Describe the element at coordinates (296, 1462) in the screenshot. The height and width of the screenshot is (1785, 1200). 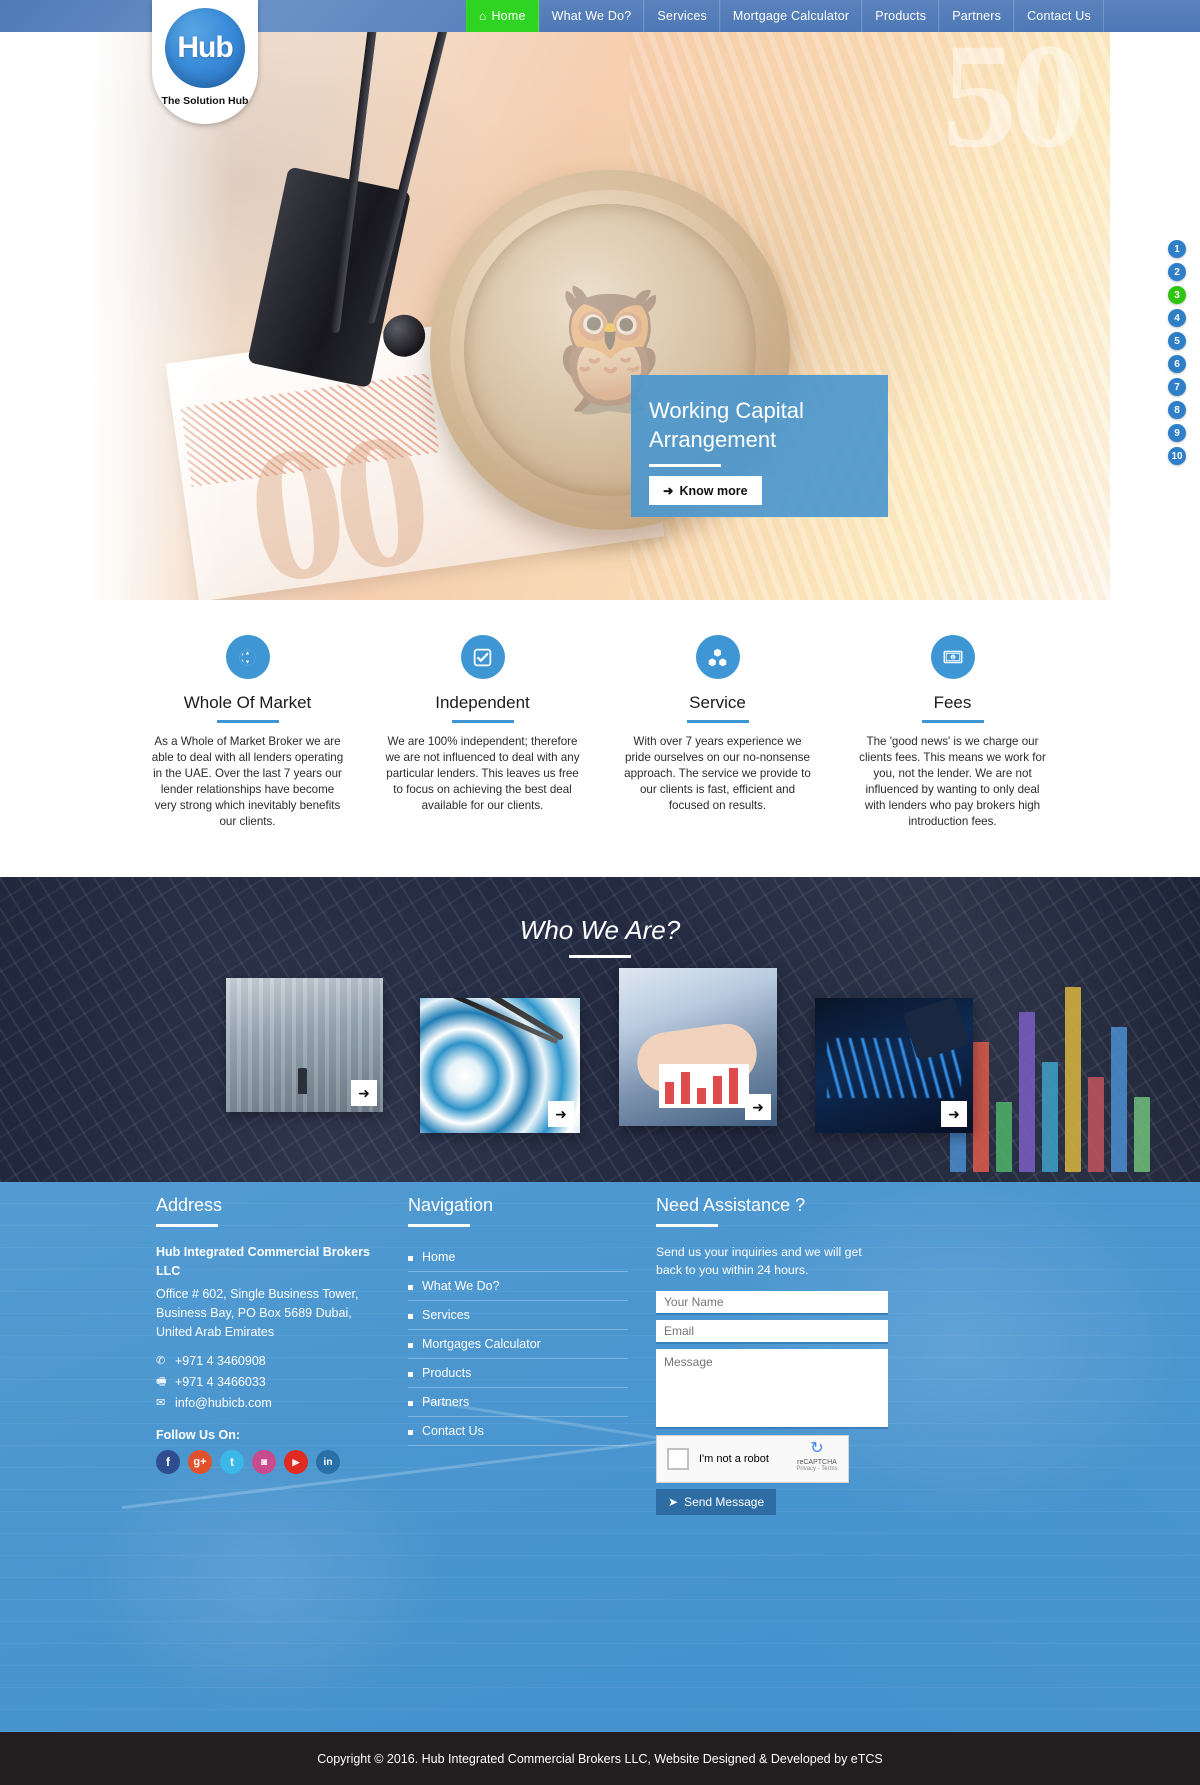
I see `youtube-icon: ▶` at that location.